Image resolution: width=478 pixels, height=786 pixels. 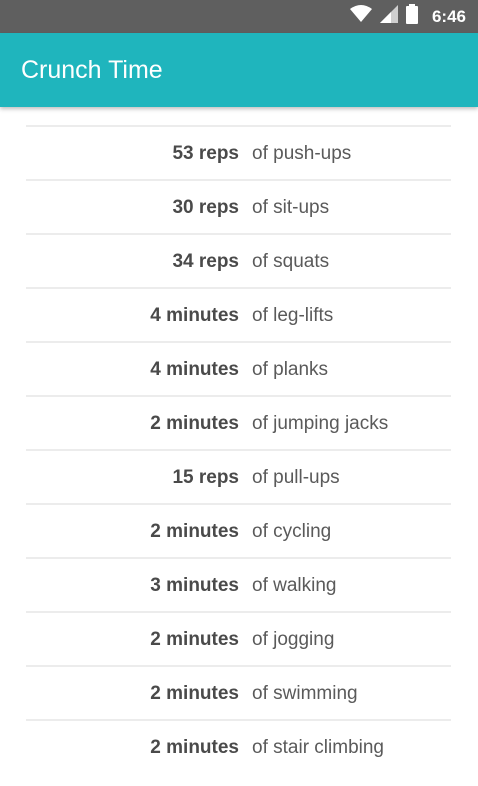 What do you see at coordinates (305, 693) in the screenshot?
I see `exercise-activity: of swimming` at bounding box center [305, 693].